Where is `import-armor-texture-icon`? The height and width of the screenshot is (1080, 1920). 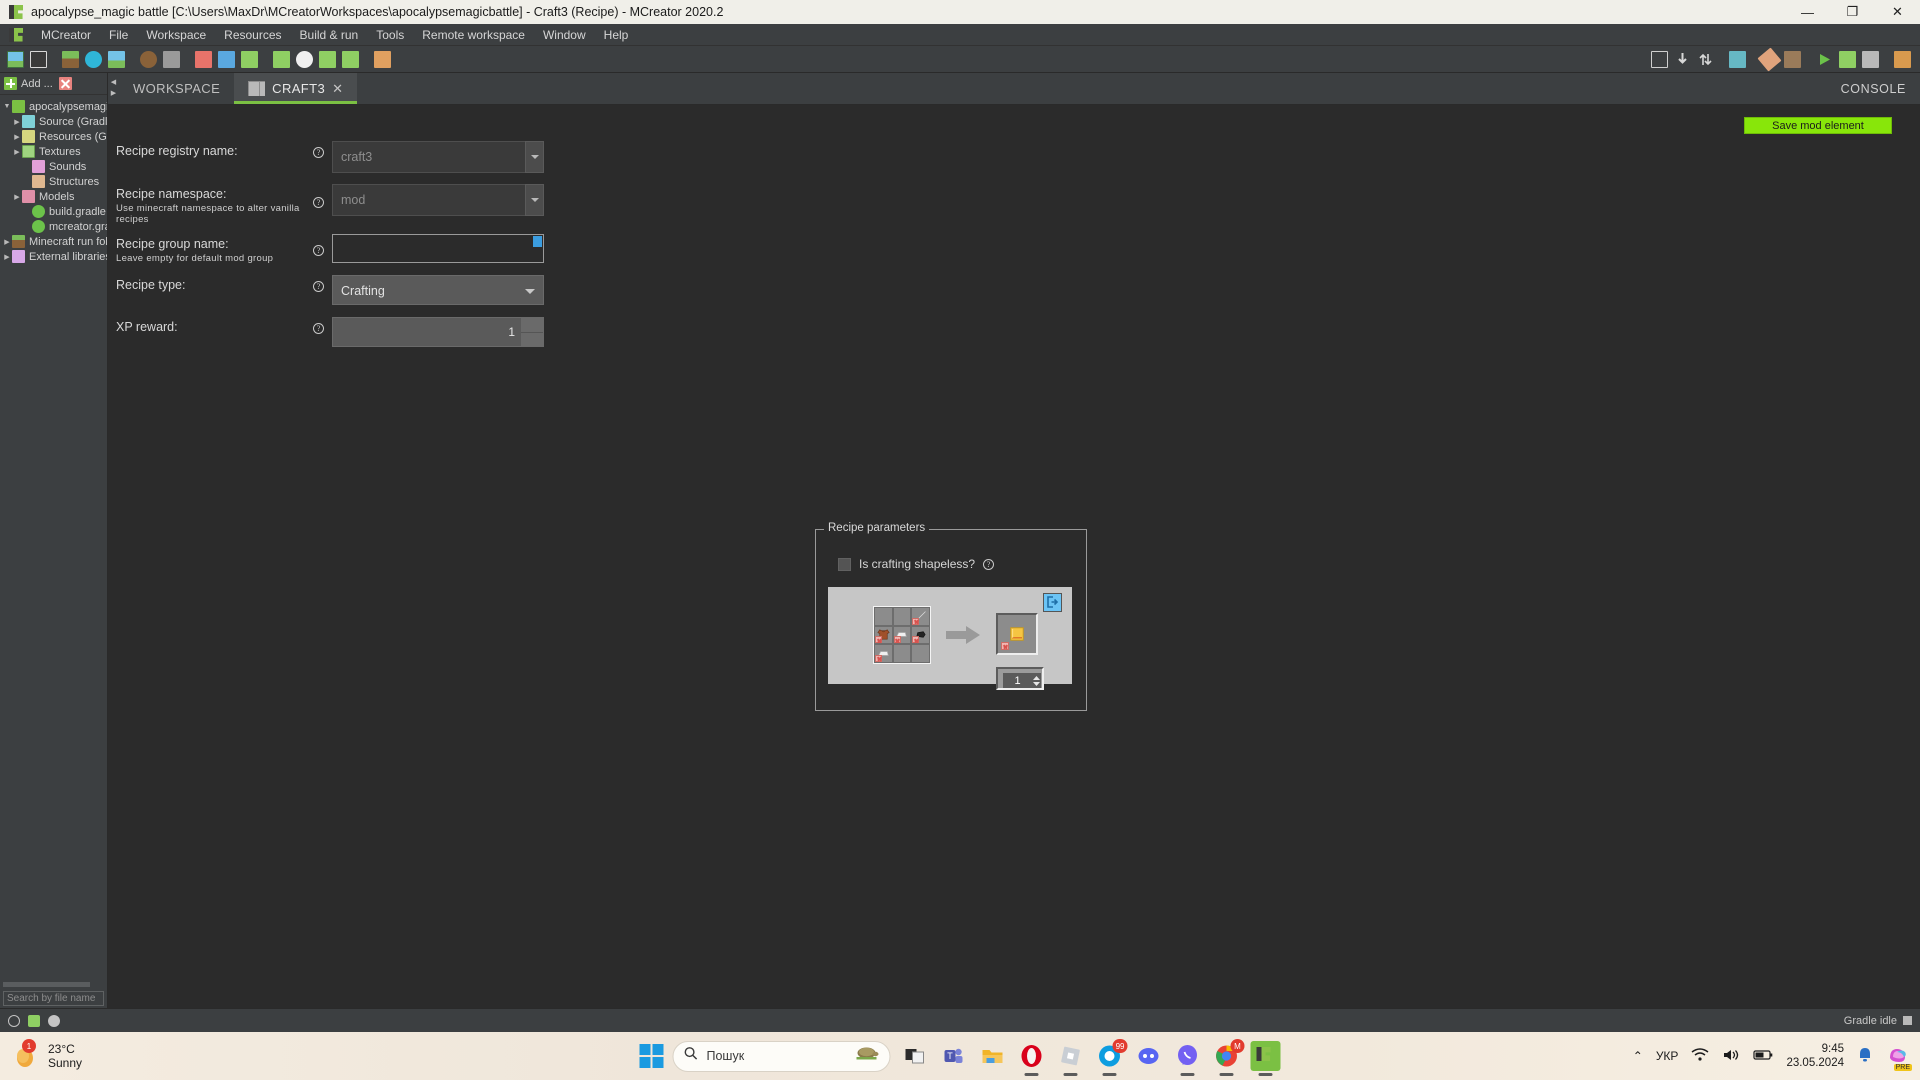 import-armor-texture-icon is located at coordinates (148, 59).